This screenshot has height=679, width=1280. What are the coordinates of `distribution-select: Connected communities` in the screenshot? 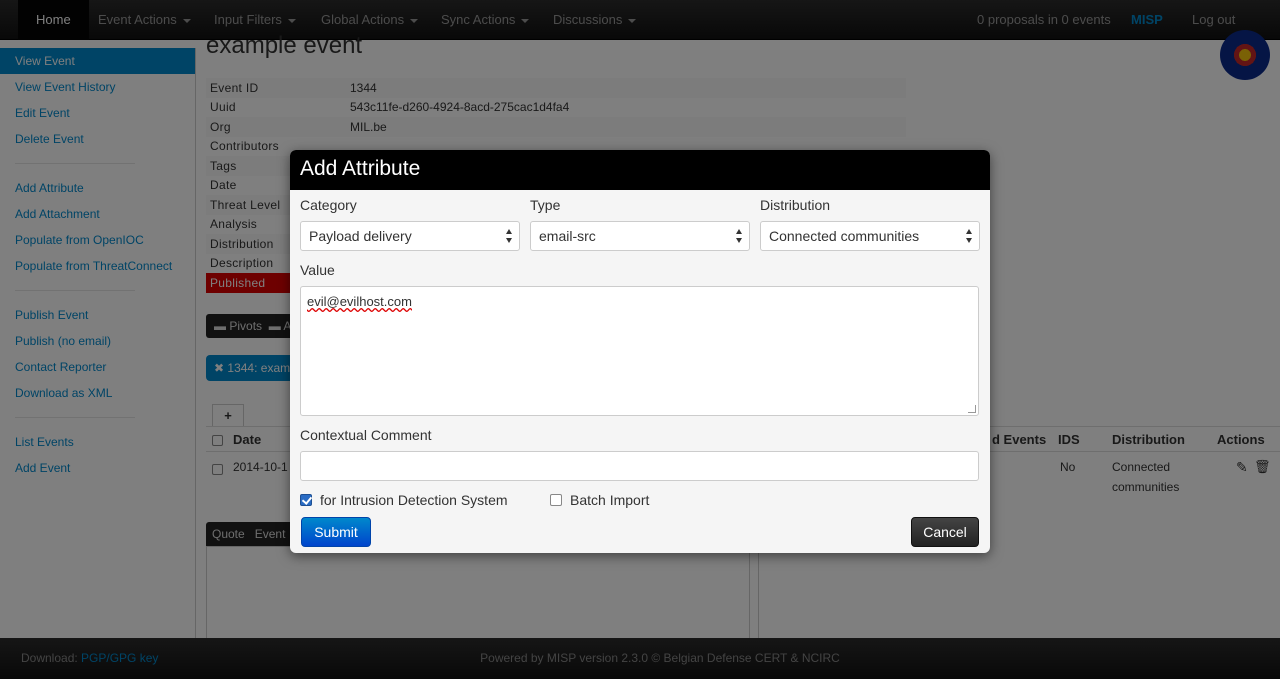 It's located at (870, 236).